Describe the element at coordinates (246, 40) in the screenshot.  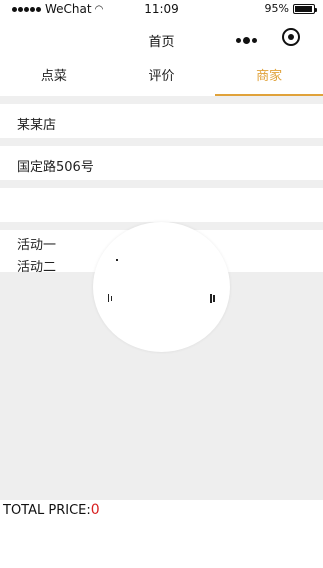
I see `more-icon` at that location.